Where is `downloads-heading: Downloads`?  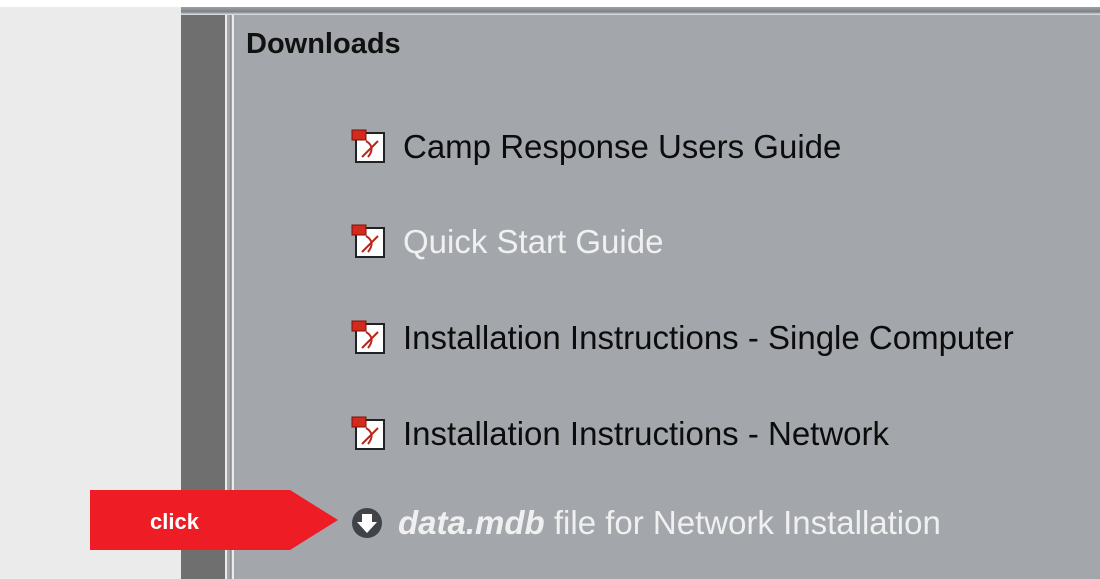
downloads-heading: Downloads is located at coordinates (323, 44).